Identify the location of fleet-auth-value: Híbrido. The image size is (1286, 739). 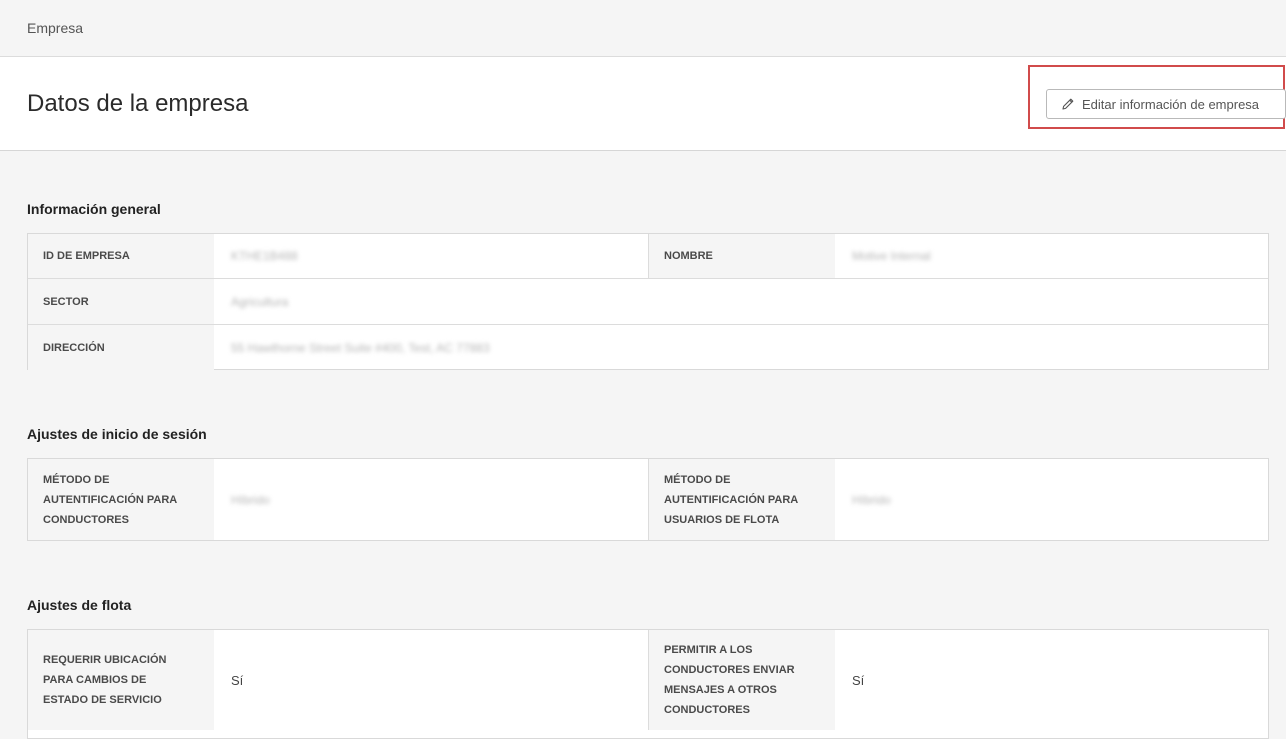
(871, 499).